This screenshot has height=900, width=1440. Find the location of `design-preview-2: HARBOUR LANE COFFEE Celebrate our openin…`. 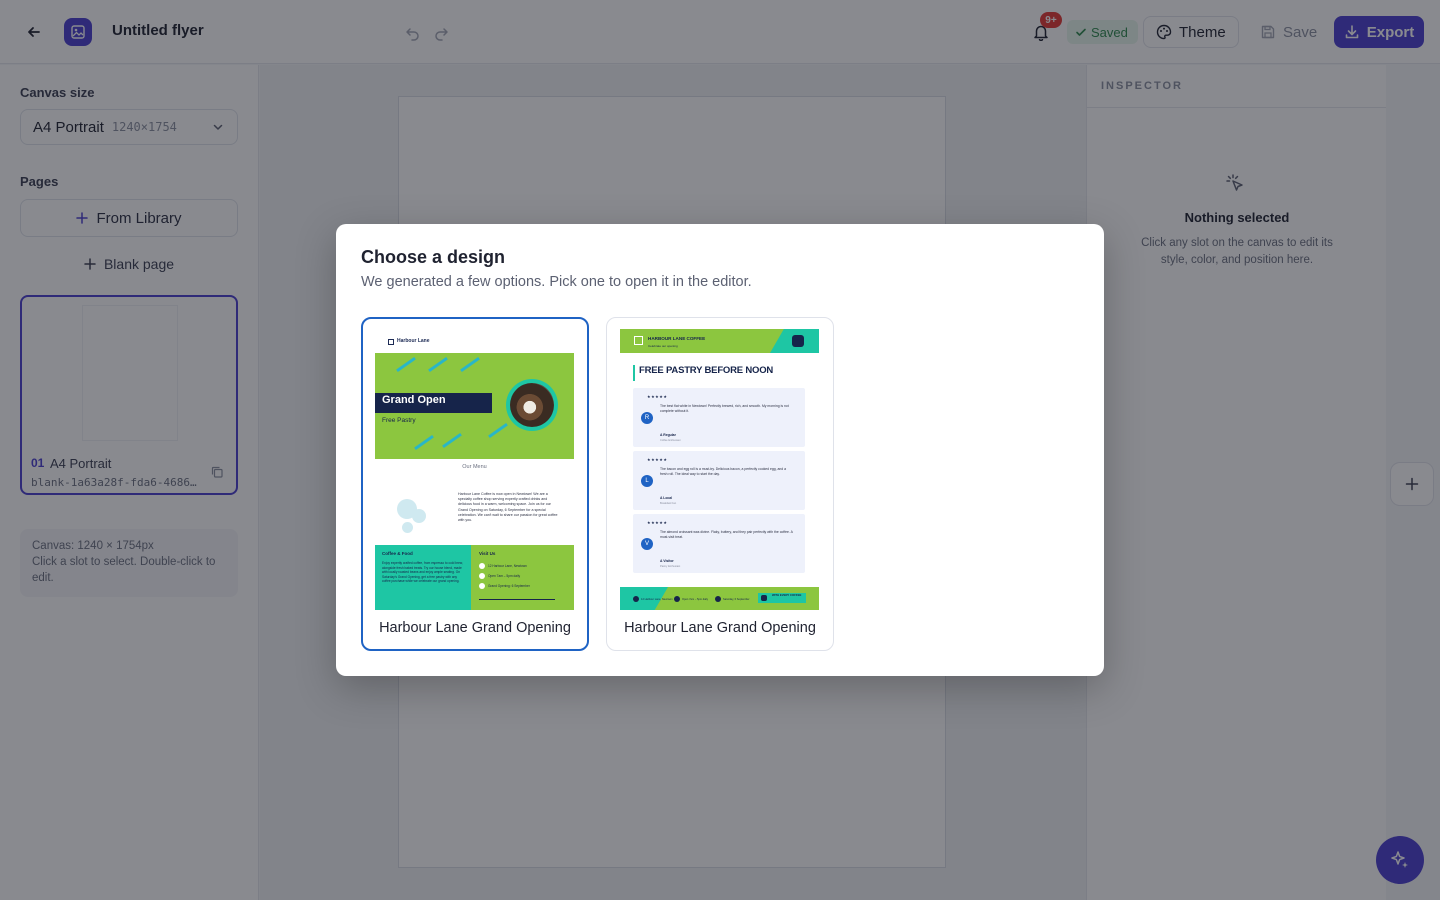

design-preview-2: HARBOUR LANE COFFEE Celebrate our openin… is located at coordinates (719, 469).